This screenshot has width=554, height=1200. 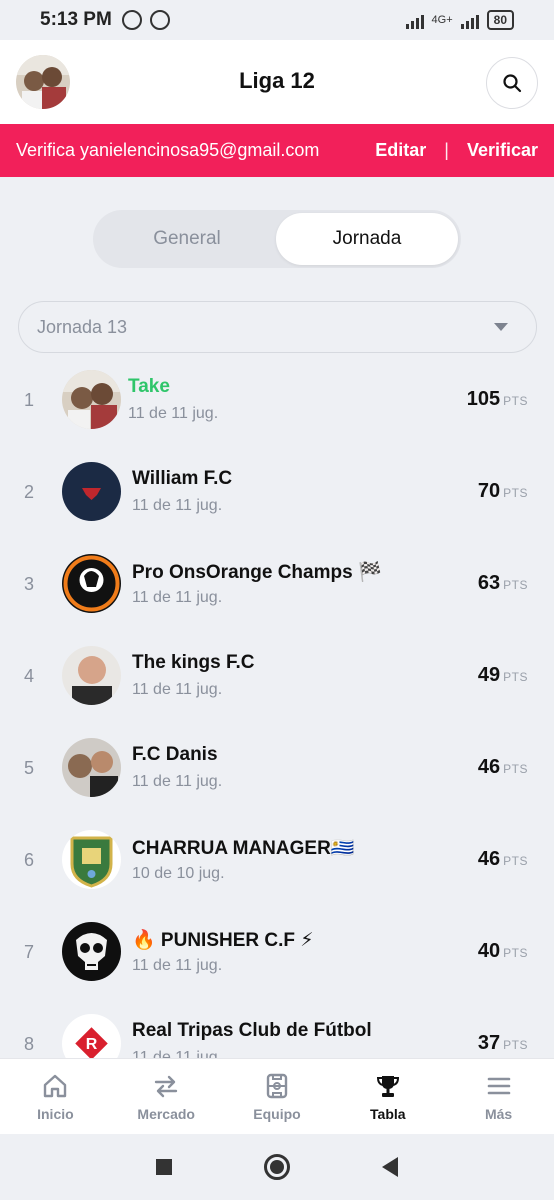 I want to click on rank: 2, so click(x=29, y=492).